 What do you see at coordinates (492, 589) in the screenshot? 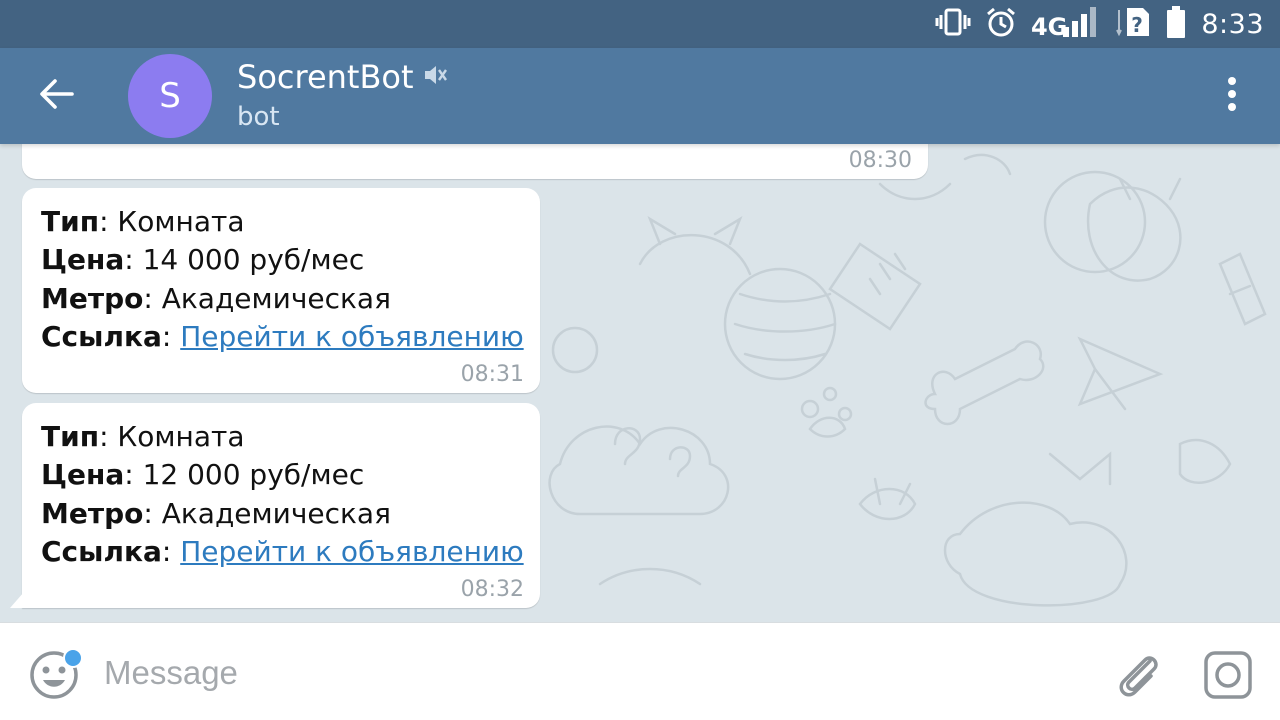
I see `message-time: 08:32` at bounding box center [492, 589].